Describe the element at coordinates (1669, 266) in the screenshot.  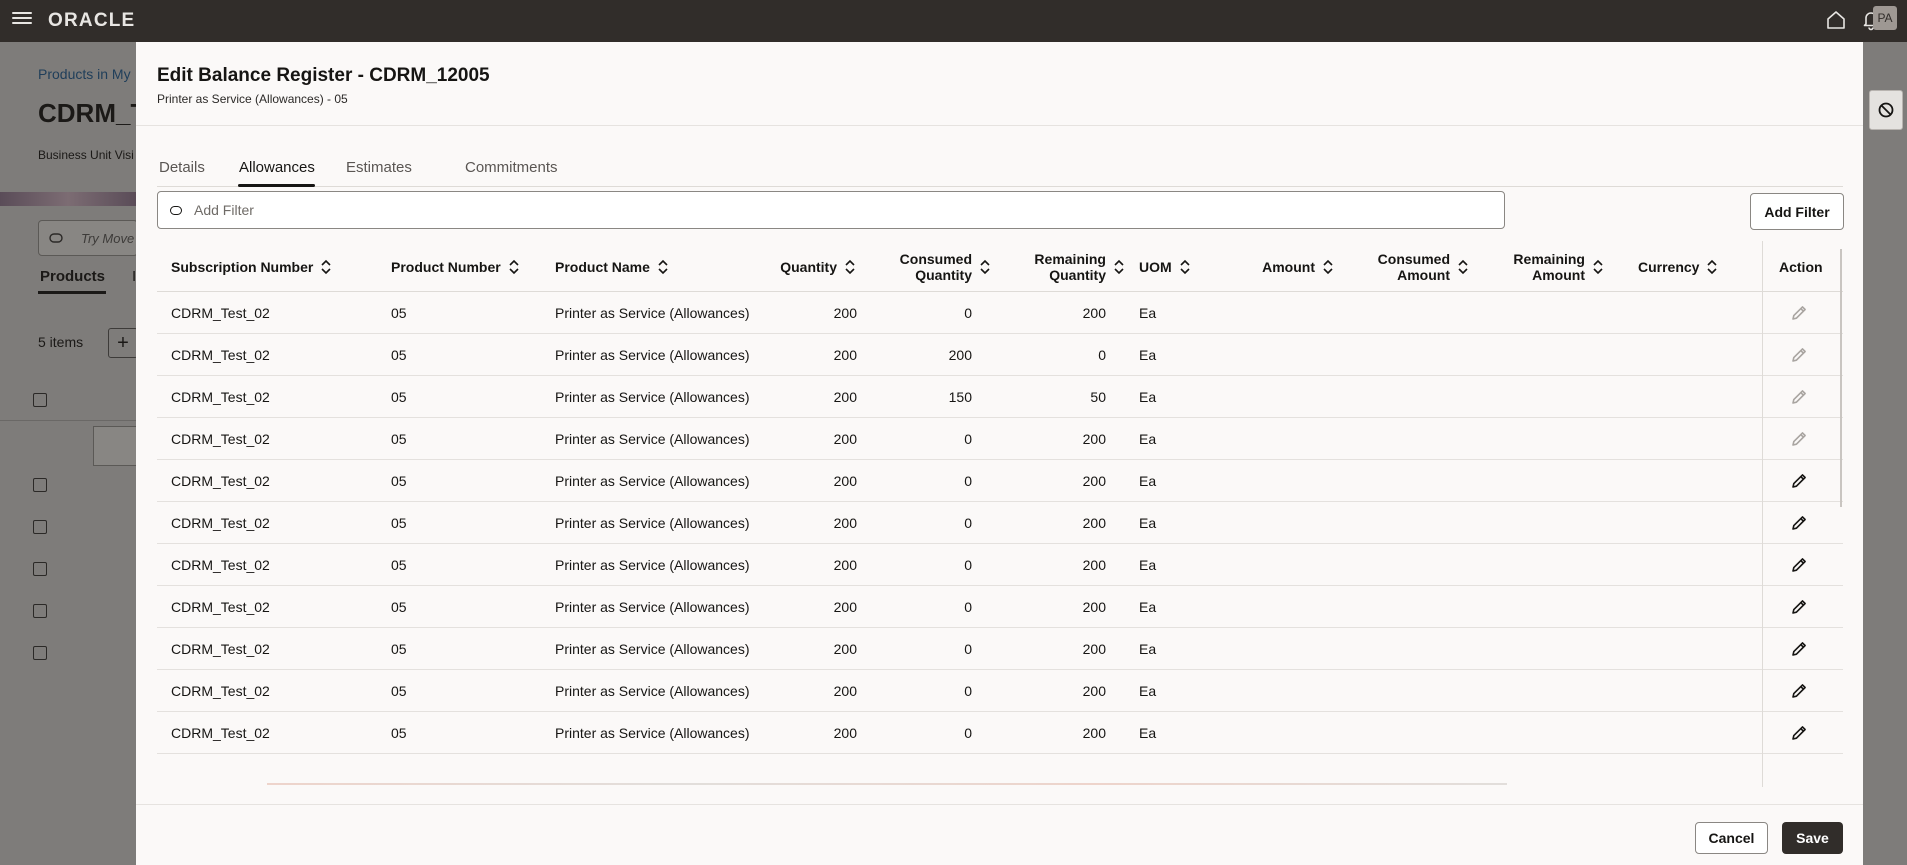
I see `col-label: Currency` at that location.